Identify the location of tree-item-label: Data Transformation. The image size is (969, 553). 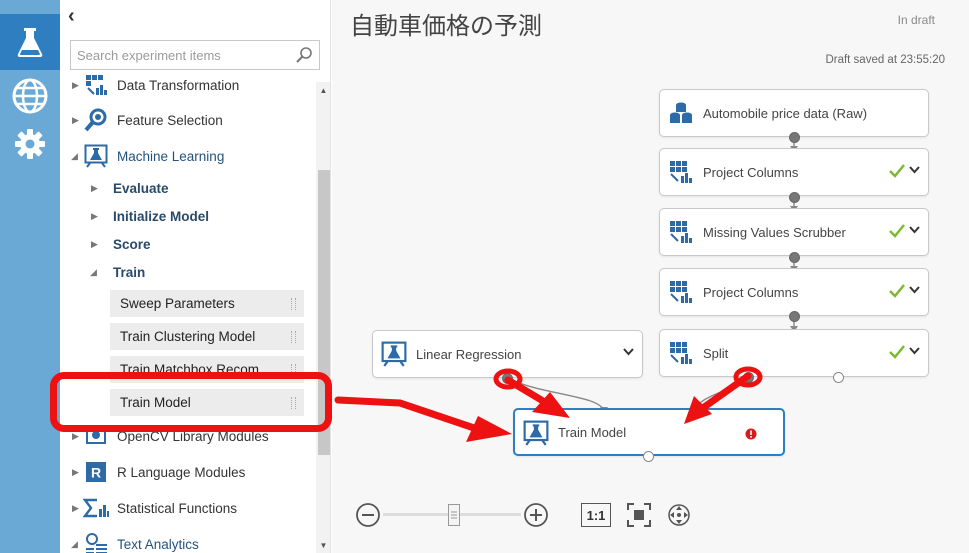
(178, 85).